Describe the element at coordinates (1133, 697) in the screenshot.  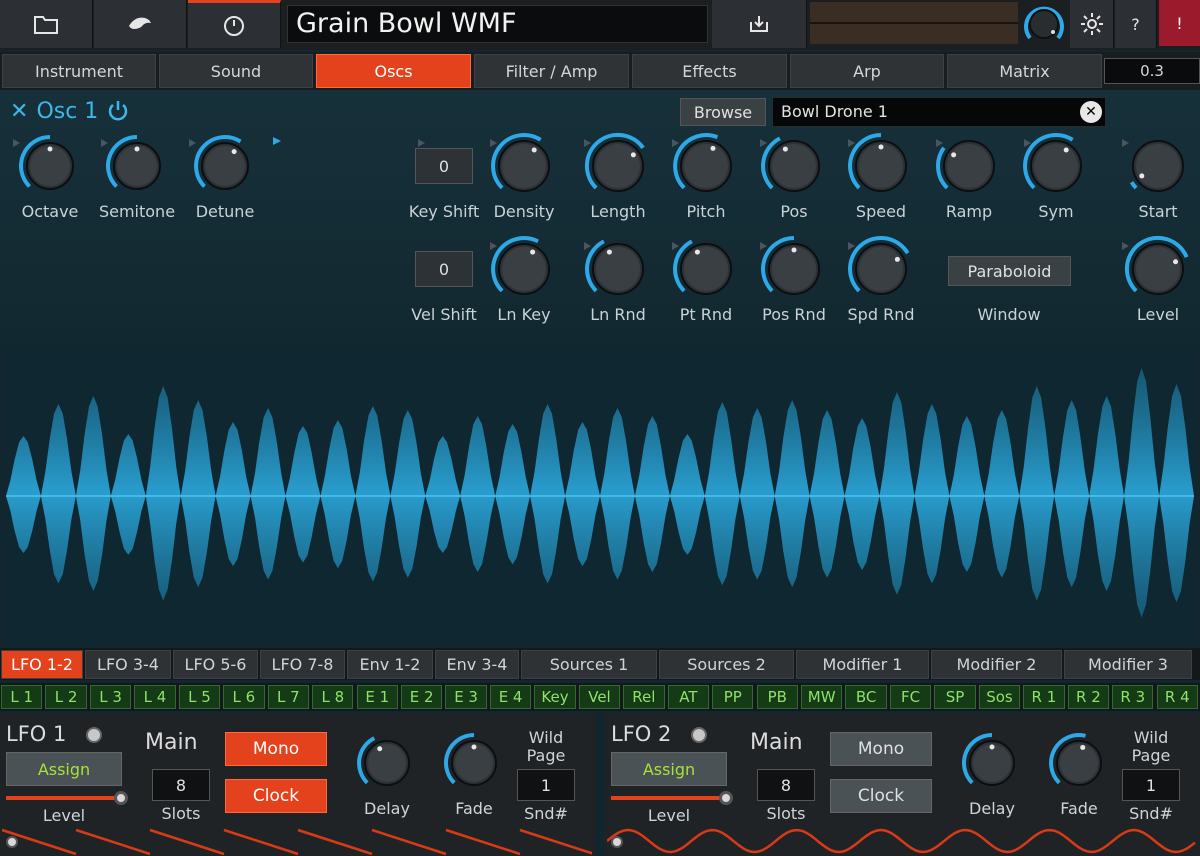
I see `mod-source-r-3: R 3` at that location.